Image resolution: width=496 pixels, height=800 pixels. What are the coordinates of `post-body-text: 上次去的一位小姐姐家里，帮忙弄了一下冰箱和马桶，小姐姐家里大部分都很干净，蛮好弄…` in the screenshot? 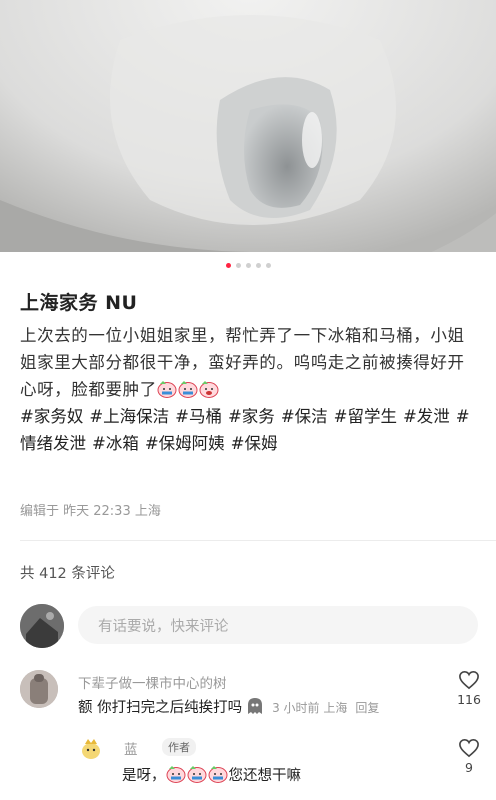 It's located at (242, 362).